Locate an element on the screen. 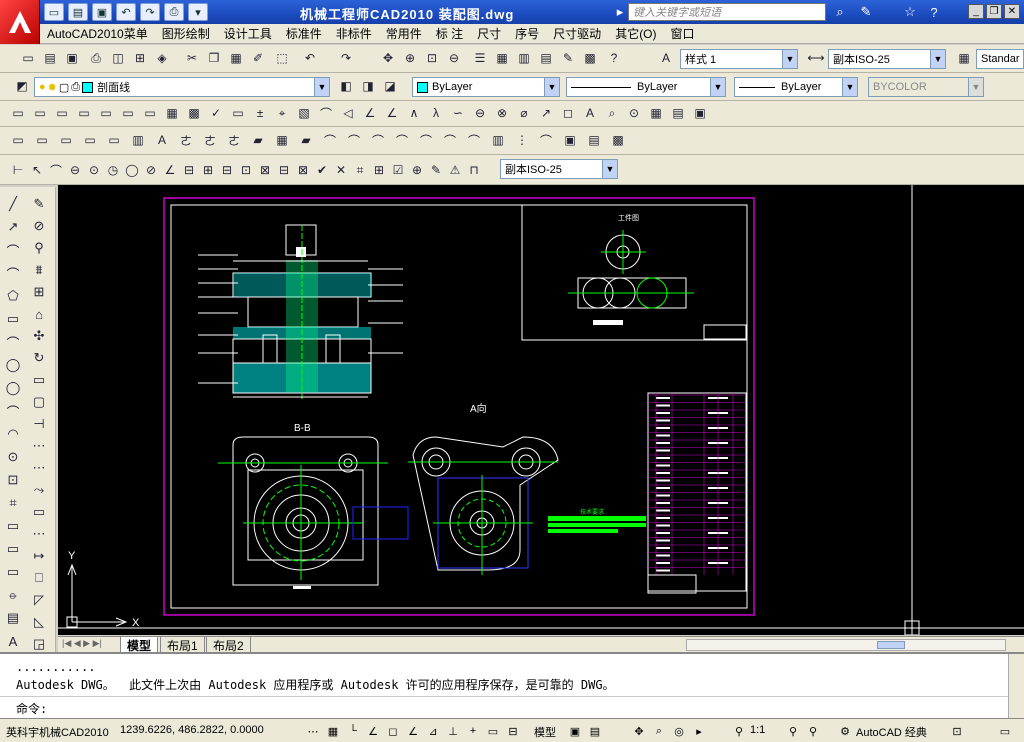  modify-tool-13-icon: ⤳ is located at coordinates (39, 490).